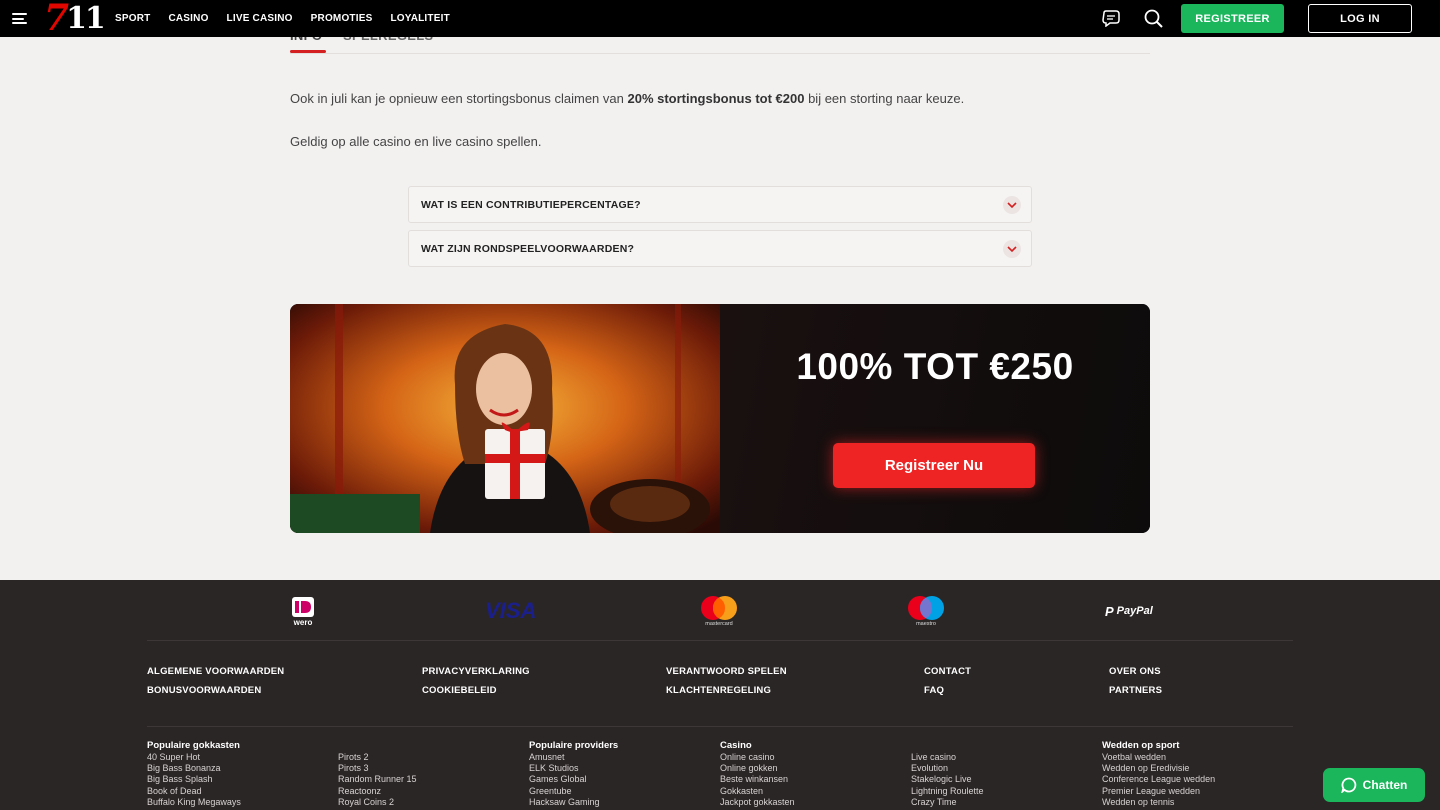  What do you see at coordinates (303, 606) in the screenshot?
I see `ideal-icon` at bounding box center [303, 606].